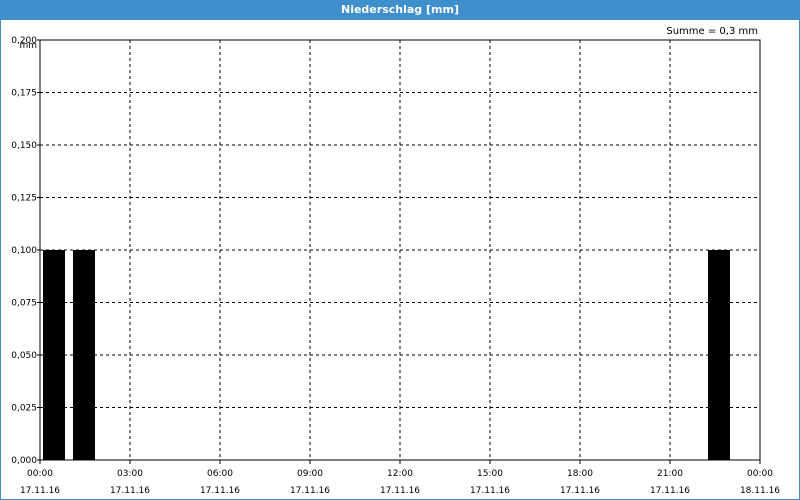  I want to click on y-tick-label: 0,050, so click(24, 356).